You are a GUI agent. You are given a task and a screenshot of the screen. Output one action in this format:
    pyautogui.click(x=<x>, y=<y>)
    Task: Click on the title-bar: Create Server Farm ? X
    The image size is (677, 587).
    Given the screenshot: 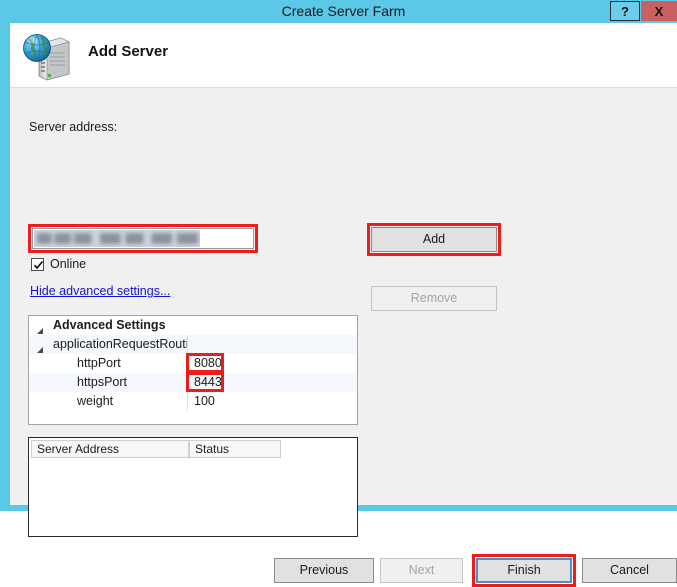 What is the action you would take?
    pyautogui.click(x=341, y=11)
    